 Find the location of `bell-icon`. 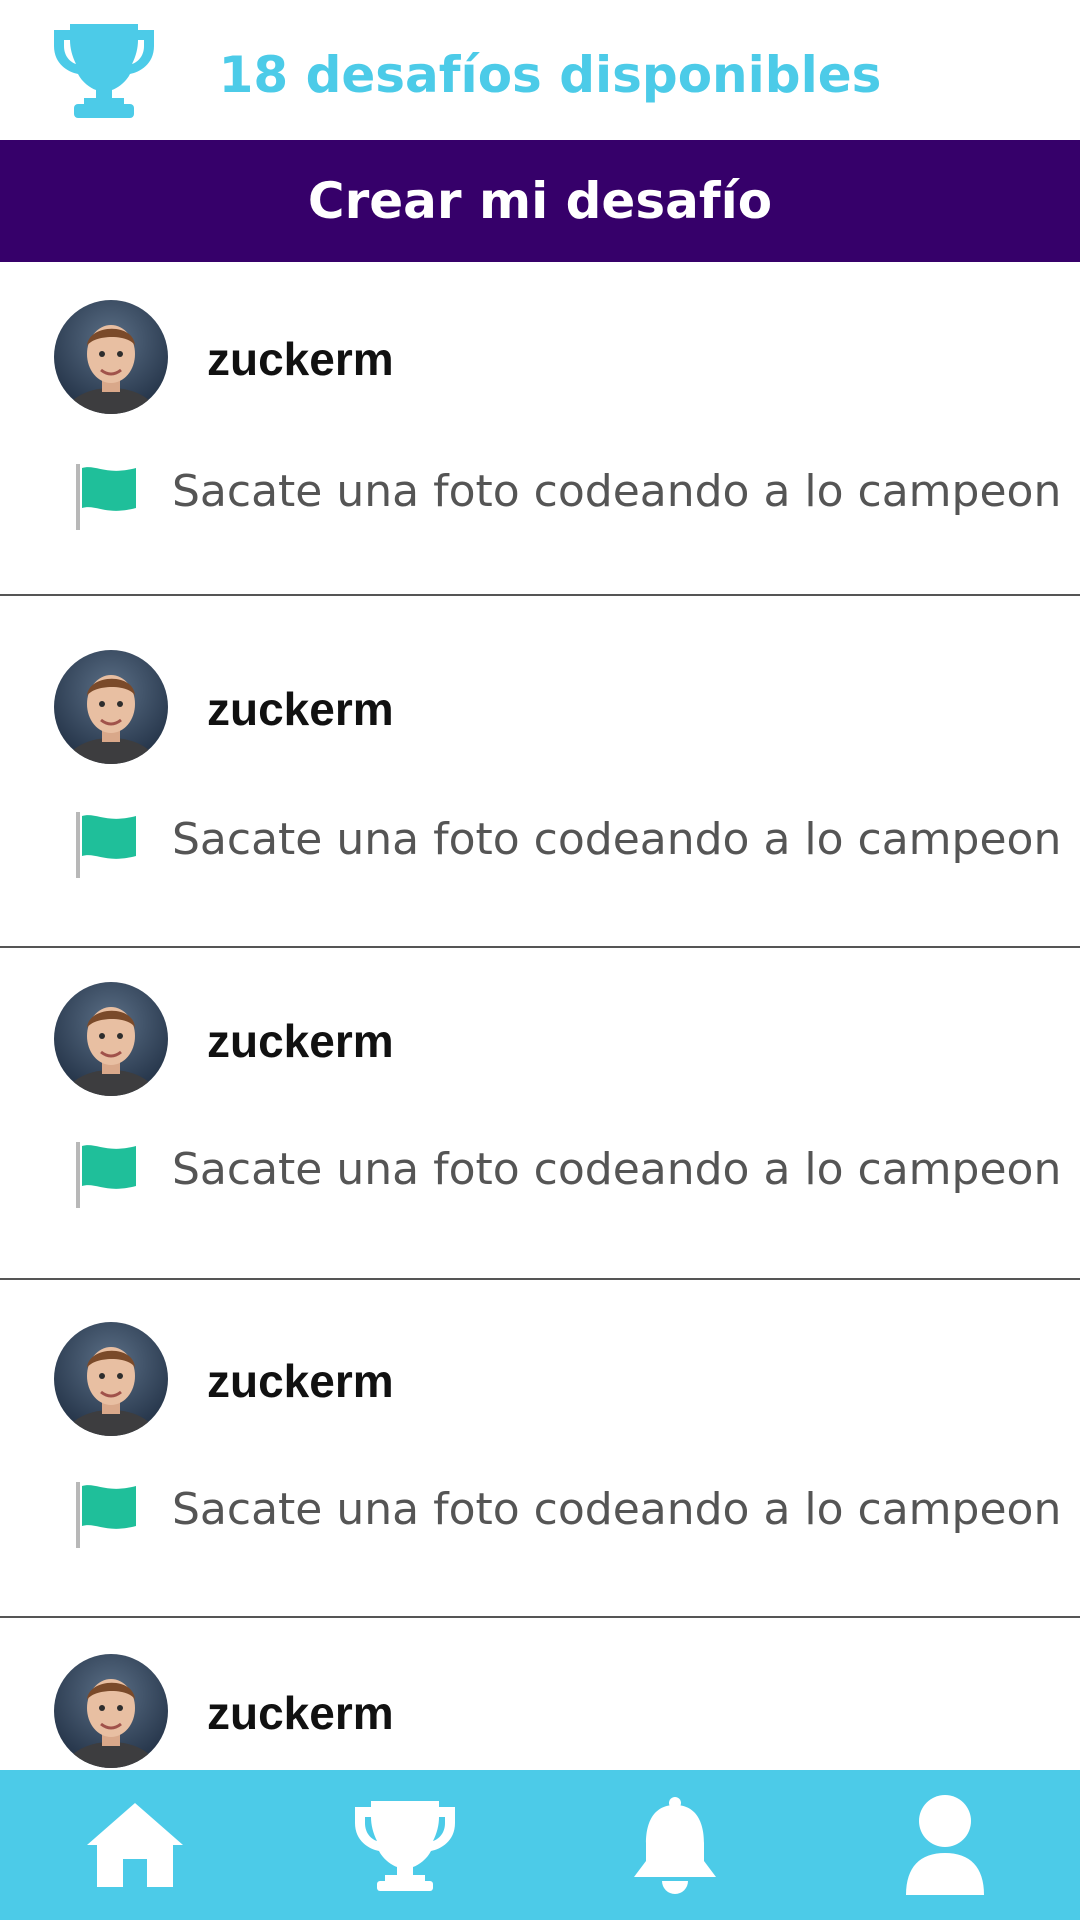

bell-icon is located at coordinates (675, 1845).